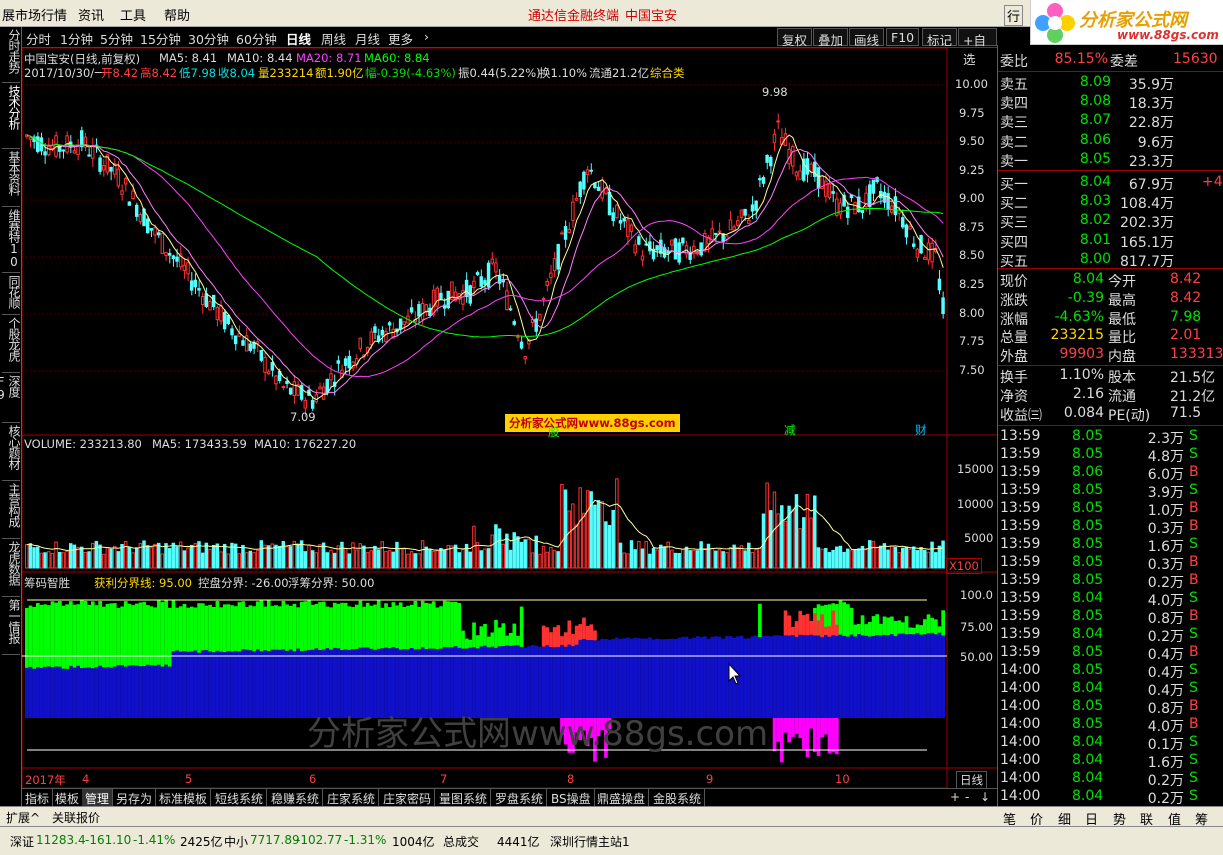 The height and width of the screenshot is (855, 1223). What do you see at coordinates (1110, 141) in the screenshot?
I see `sell-row: 卖二 8.06 9.6万` at bounding box center [1110, 141].